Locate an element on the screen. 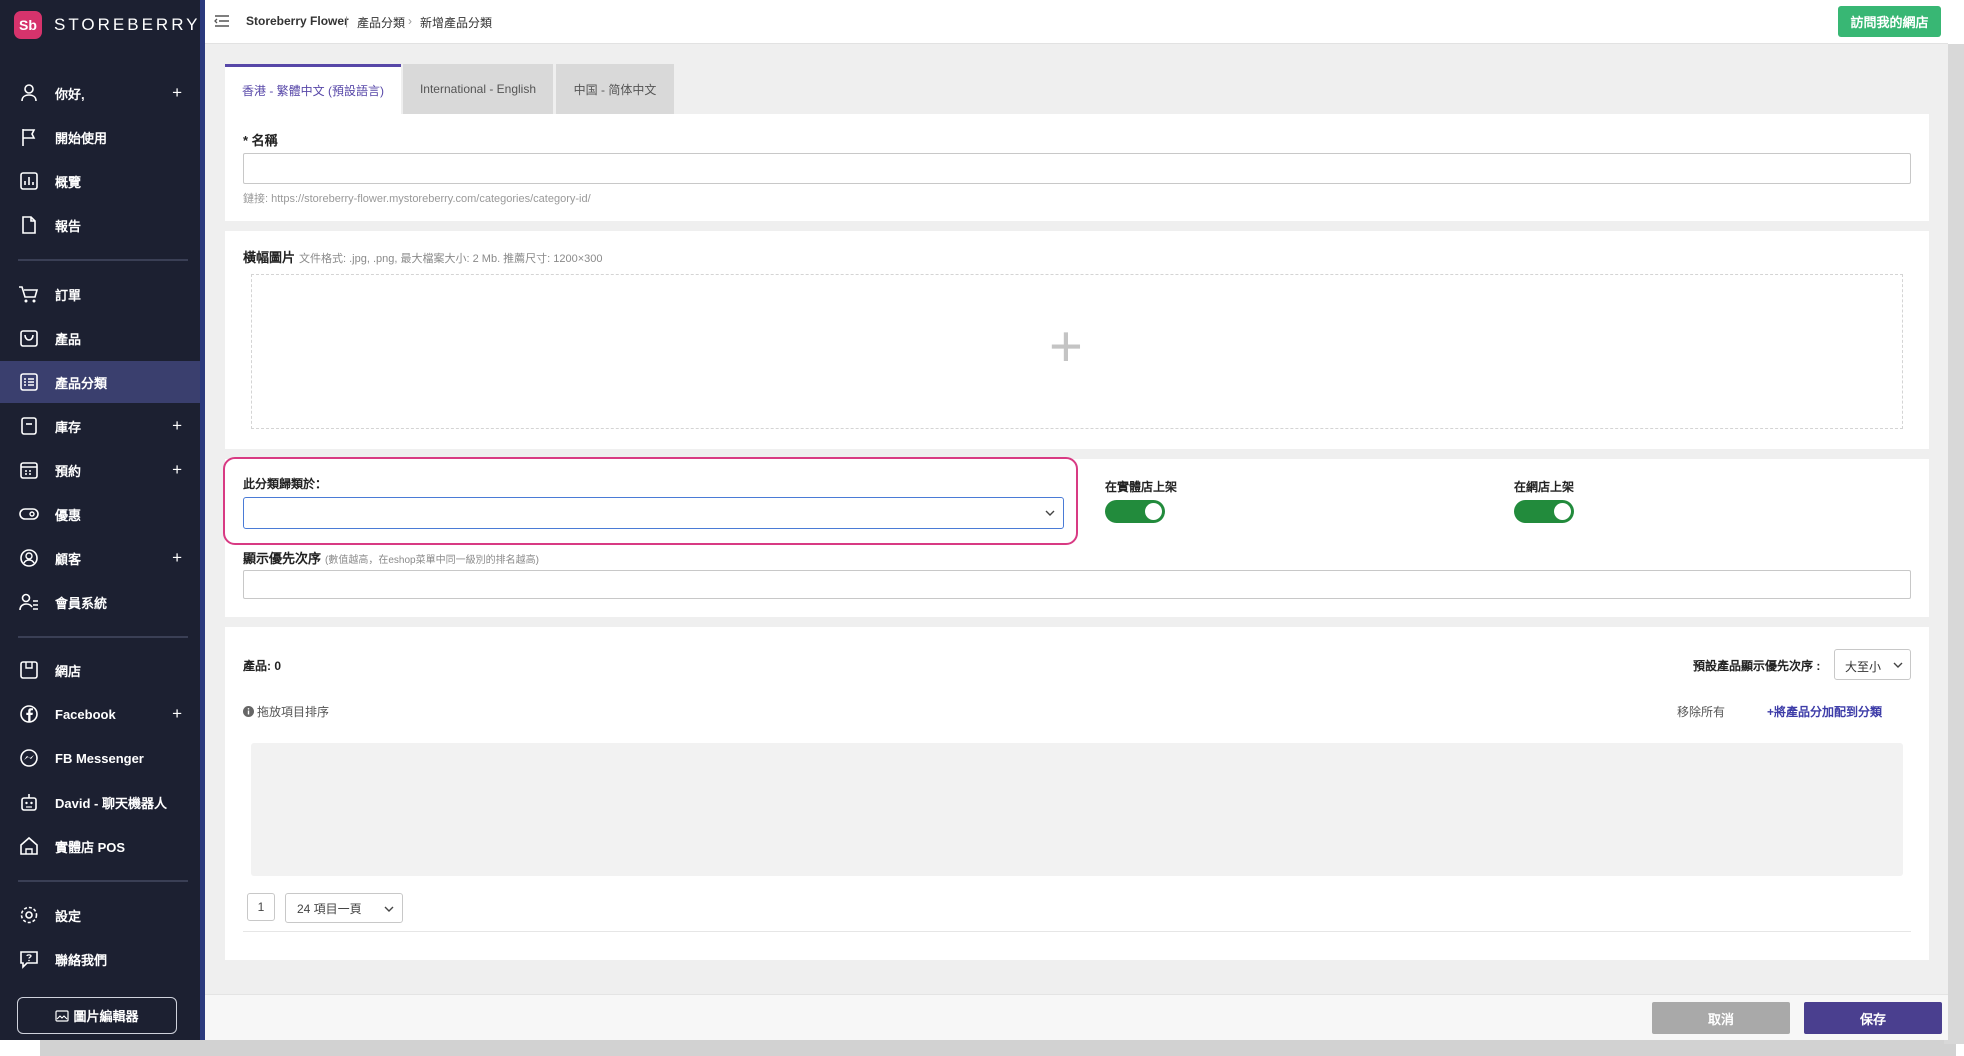 This screenshot has height=1056, width=1964. user-icon is located at coordinates (29, 93).